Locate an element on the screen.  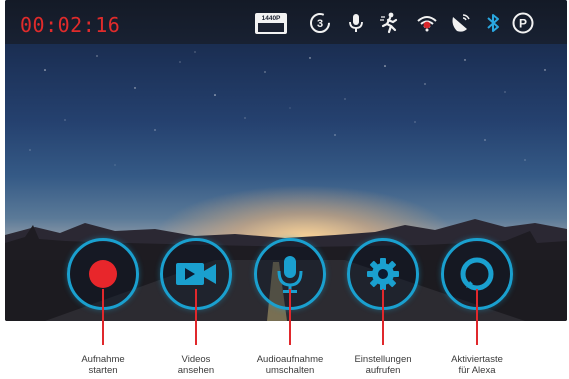
callout-line-record is located at coordinates (103, 317).